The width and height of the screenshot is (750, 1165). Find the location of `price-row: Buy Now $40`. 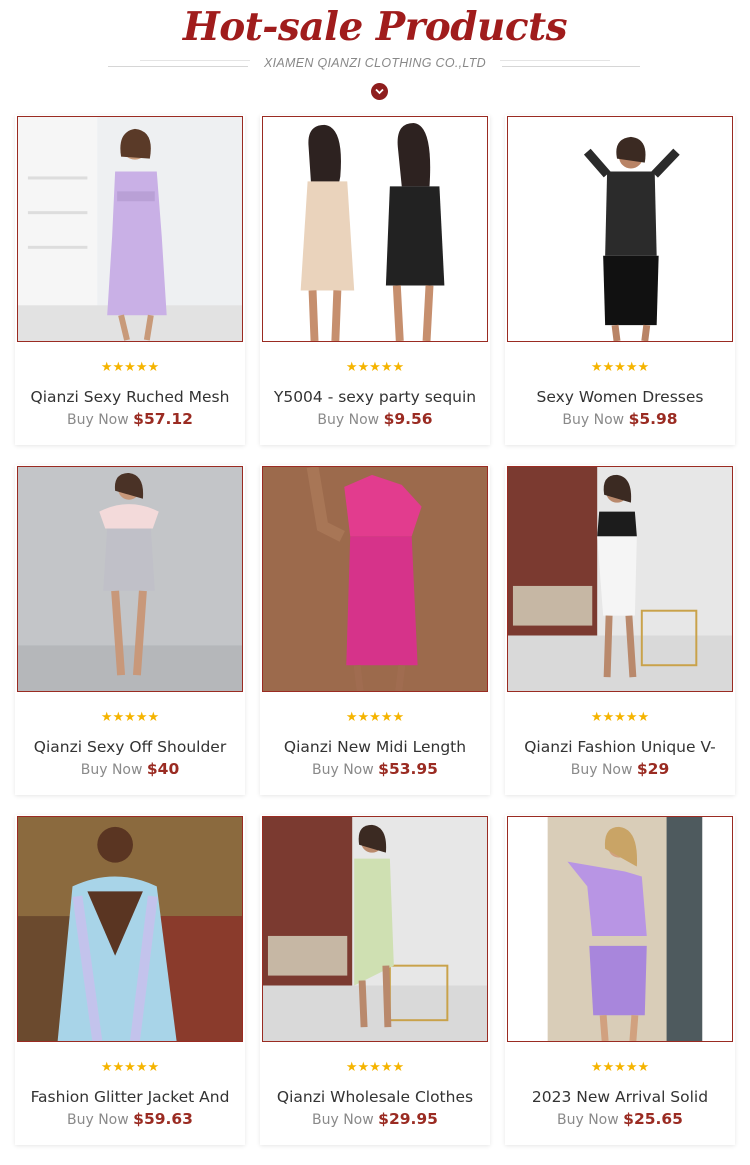

price-row: Buy Now $40 is located at coordinates (130, 769).